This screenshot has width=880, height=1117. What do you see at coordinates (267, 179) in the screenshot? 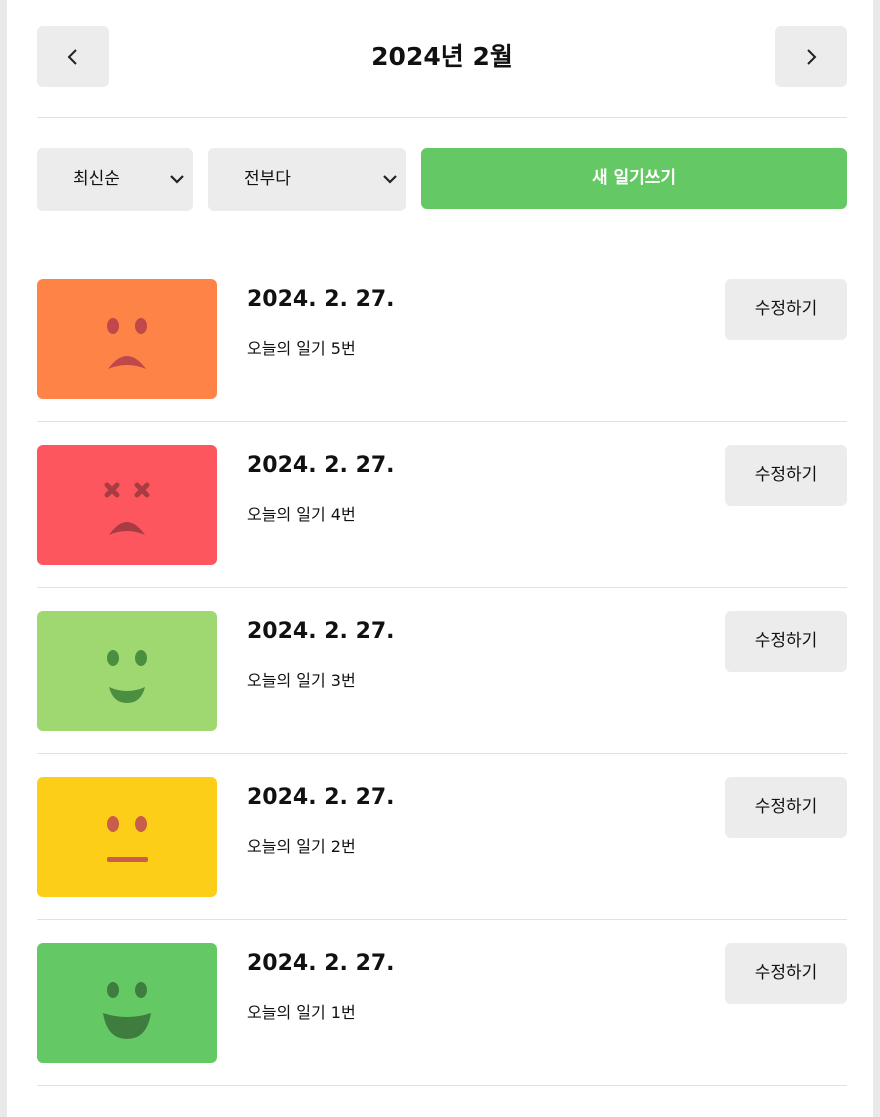
I see `filter-select-value: 전부다` at bounding box center [267, 179].